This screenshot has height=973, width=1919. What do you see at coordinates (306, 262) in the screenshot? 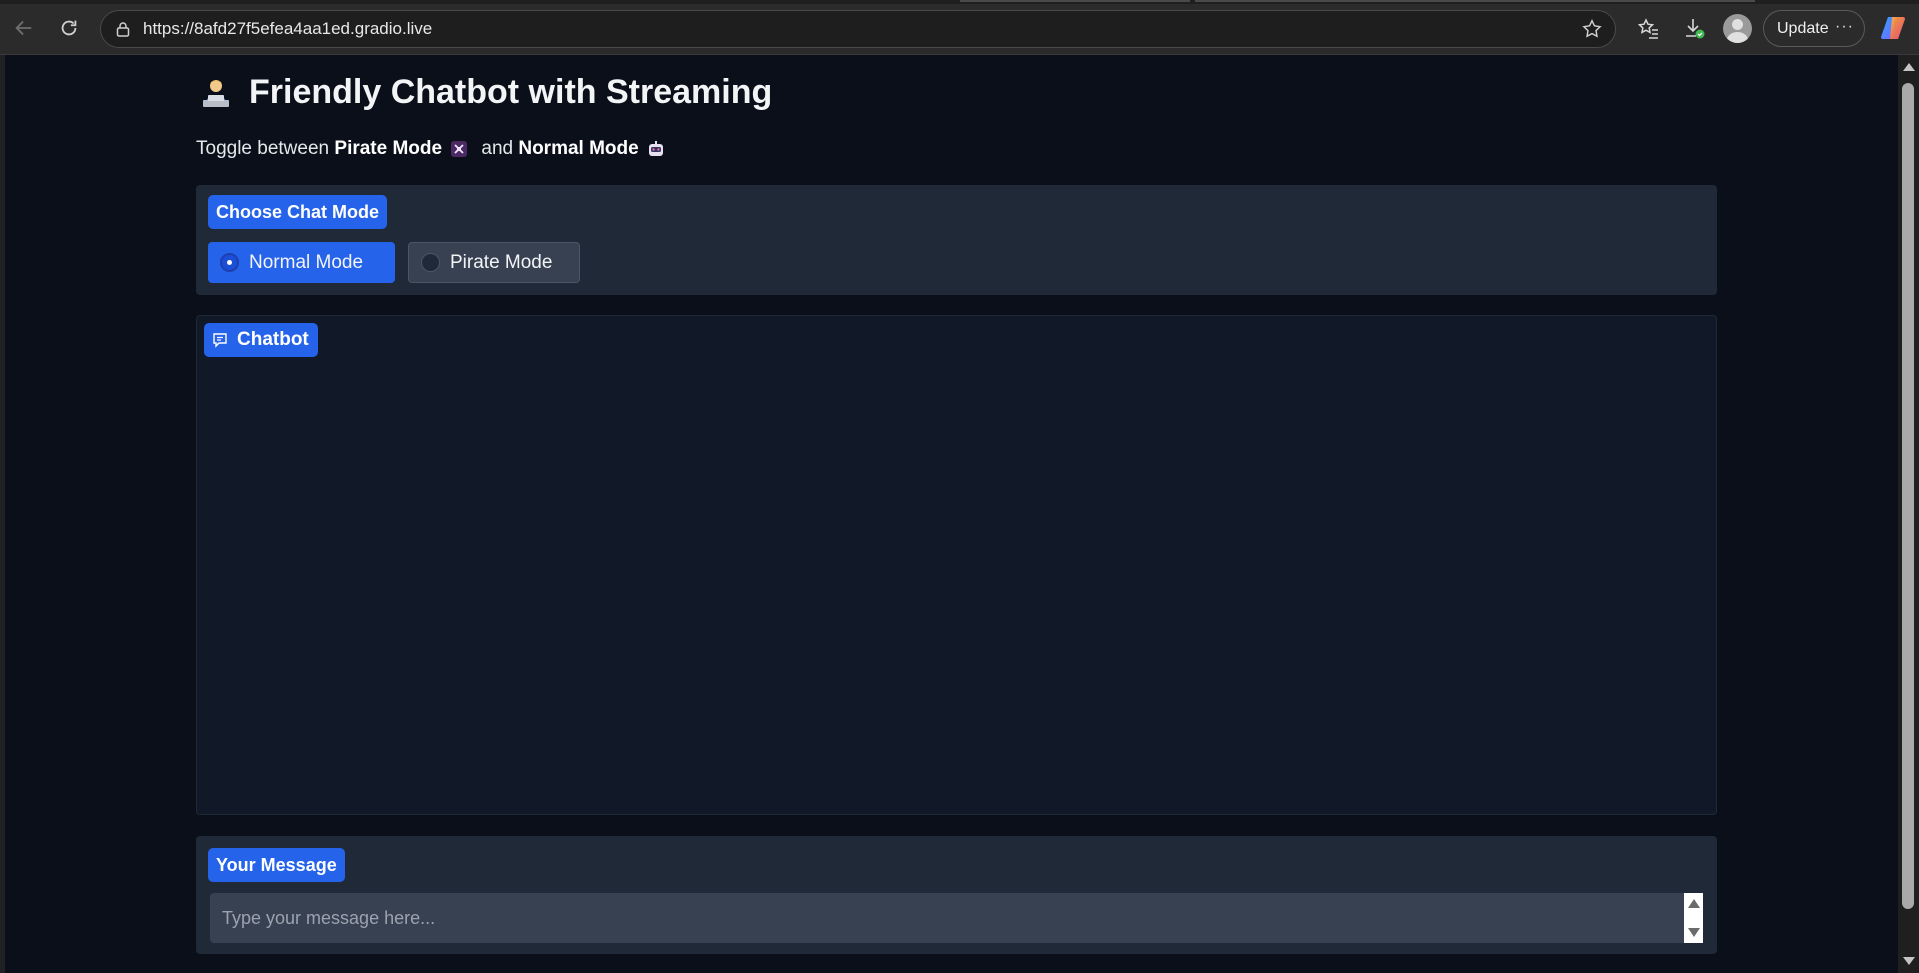
I see `radio-normal-mode-label: Normal Mode` at bounding box center [306, 262].